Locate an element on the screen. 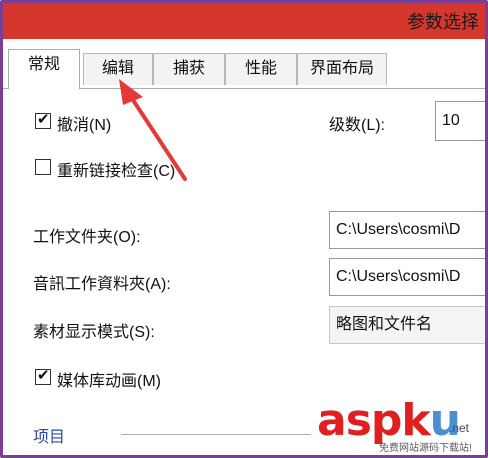  tab-edit: 编辑 is located at coordinates (118, 69).